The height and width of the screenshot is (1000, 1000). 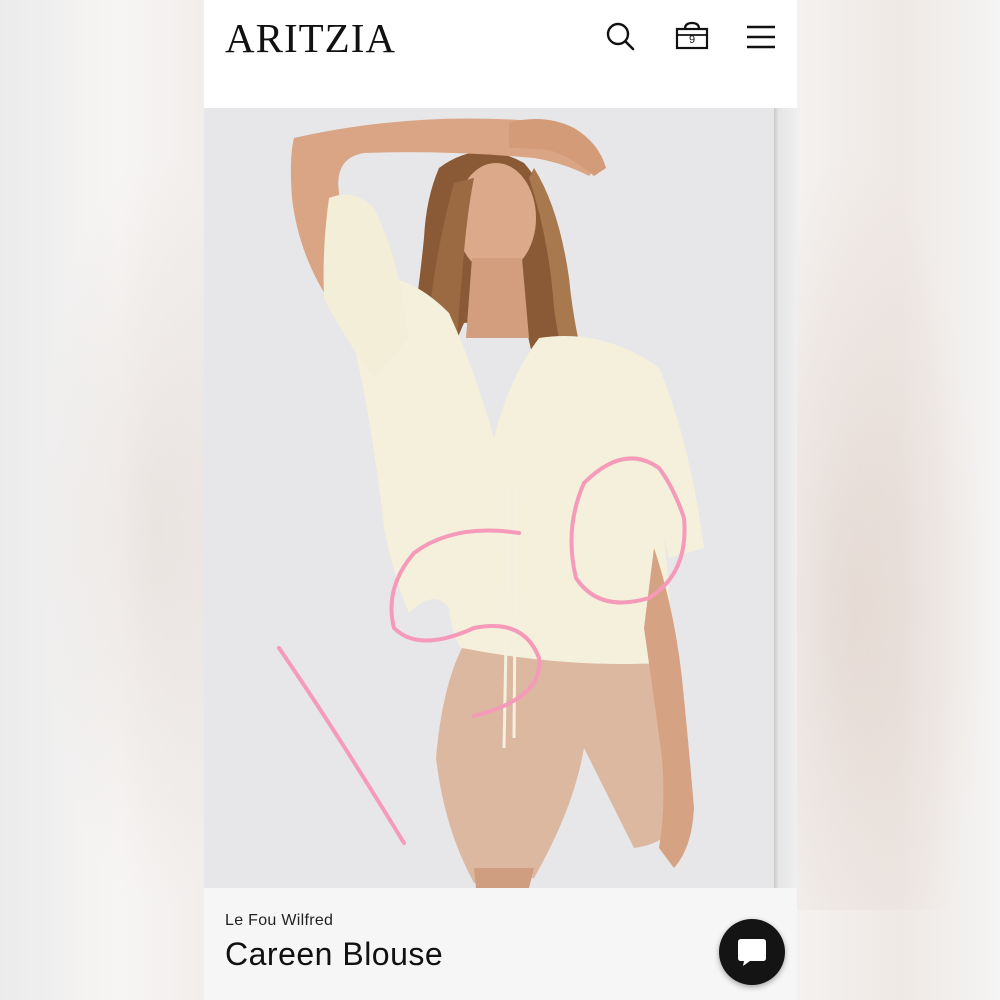 What do you see at coordinates (500, 54) in the screenshot?
I see `site-header: ARITZIA 9` at bounding box center [500, 54].